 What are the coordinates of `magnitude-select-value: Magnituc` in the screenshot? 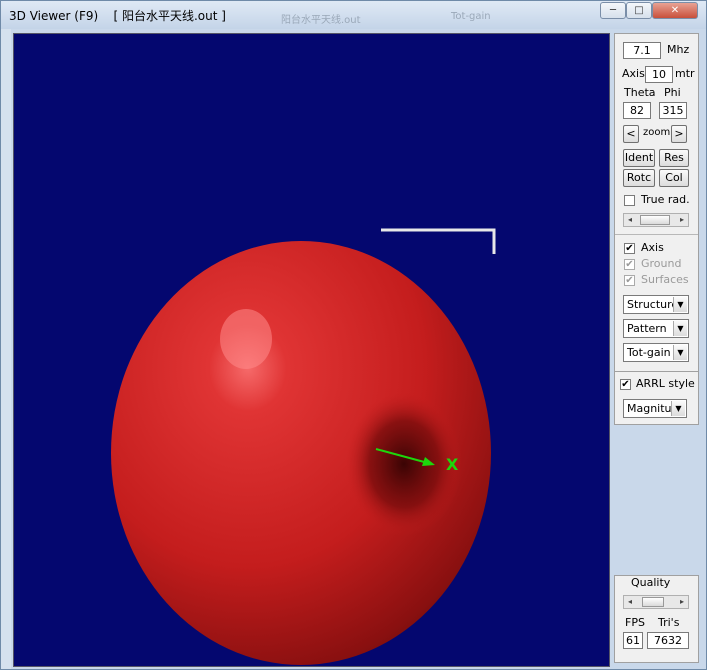 It's located at (652, 408).